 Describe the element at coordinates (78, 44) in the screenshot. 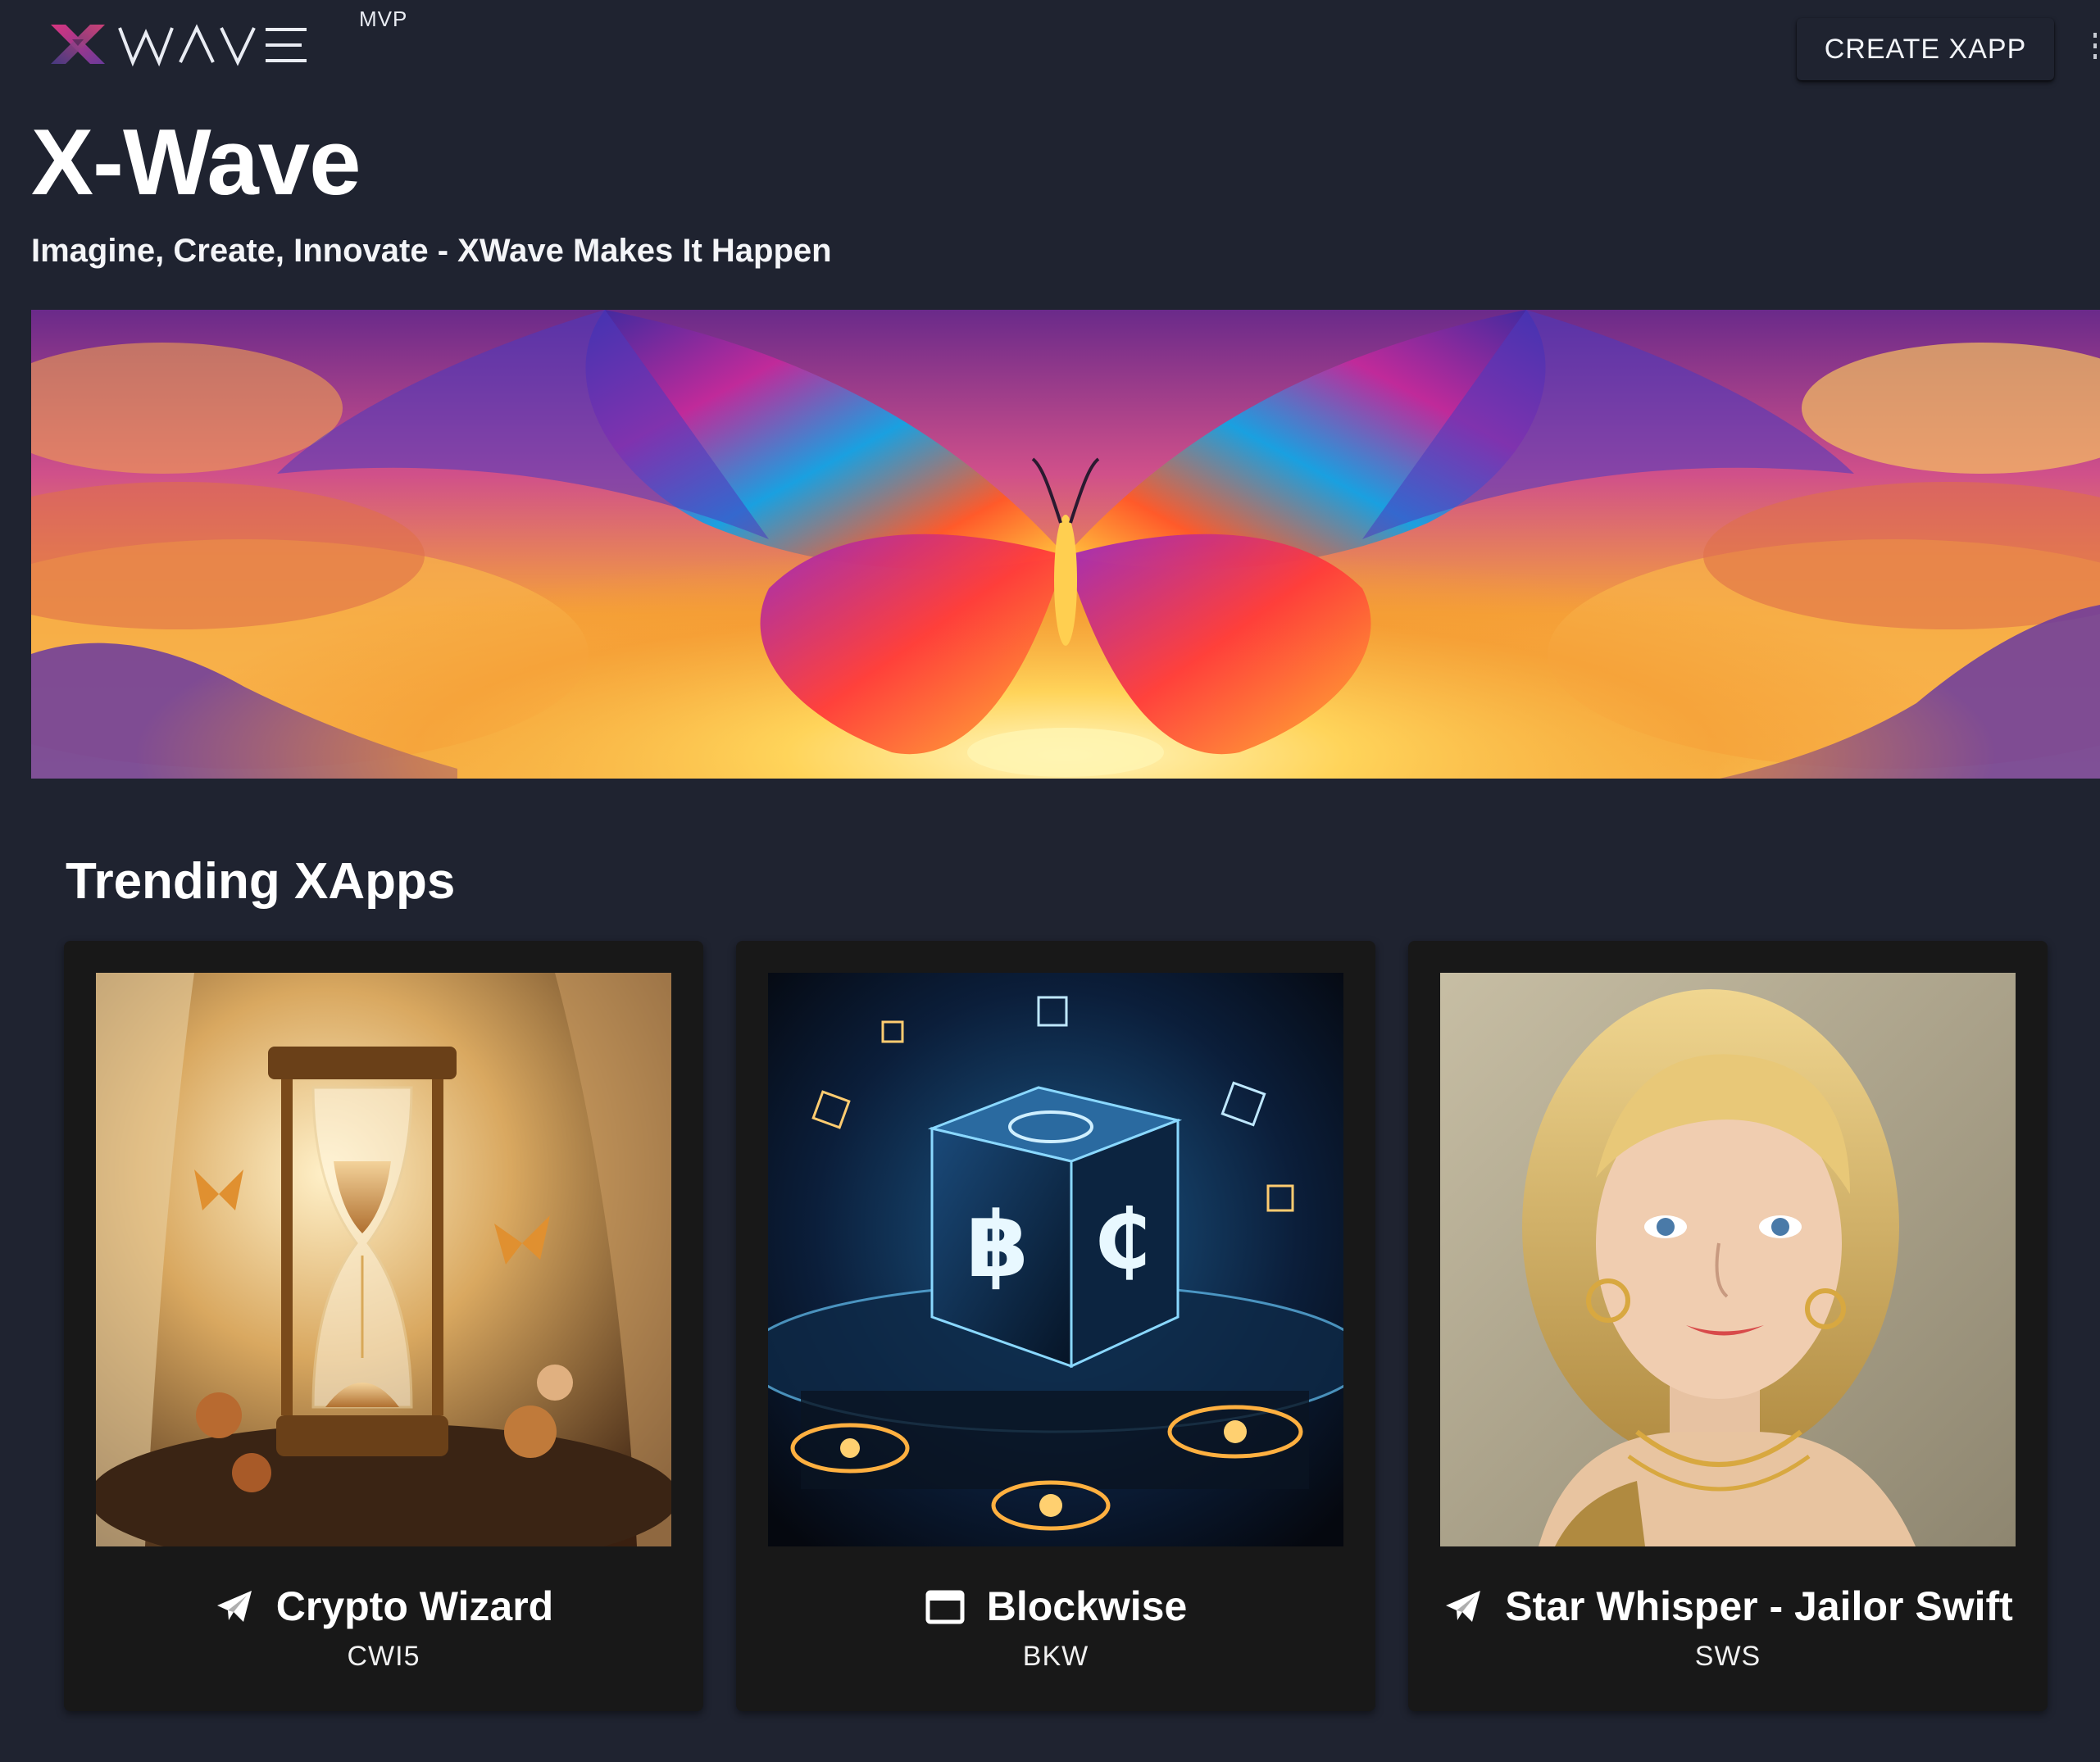

I see `x-logo-icon` at that location.